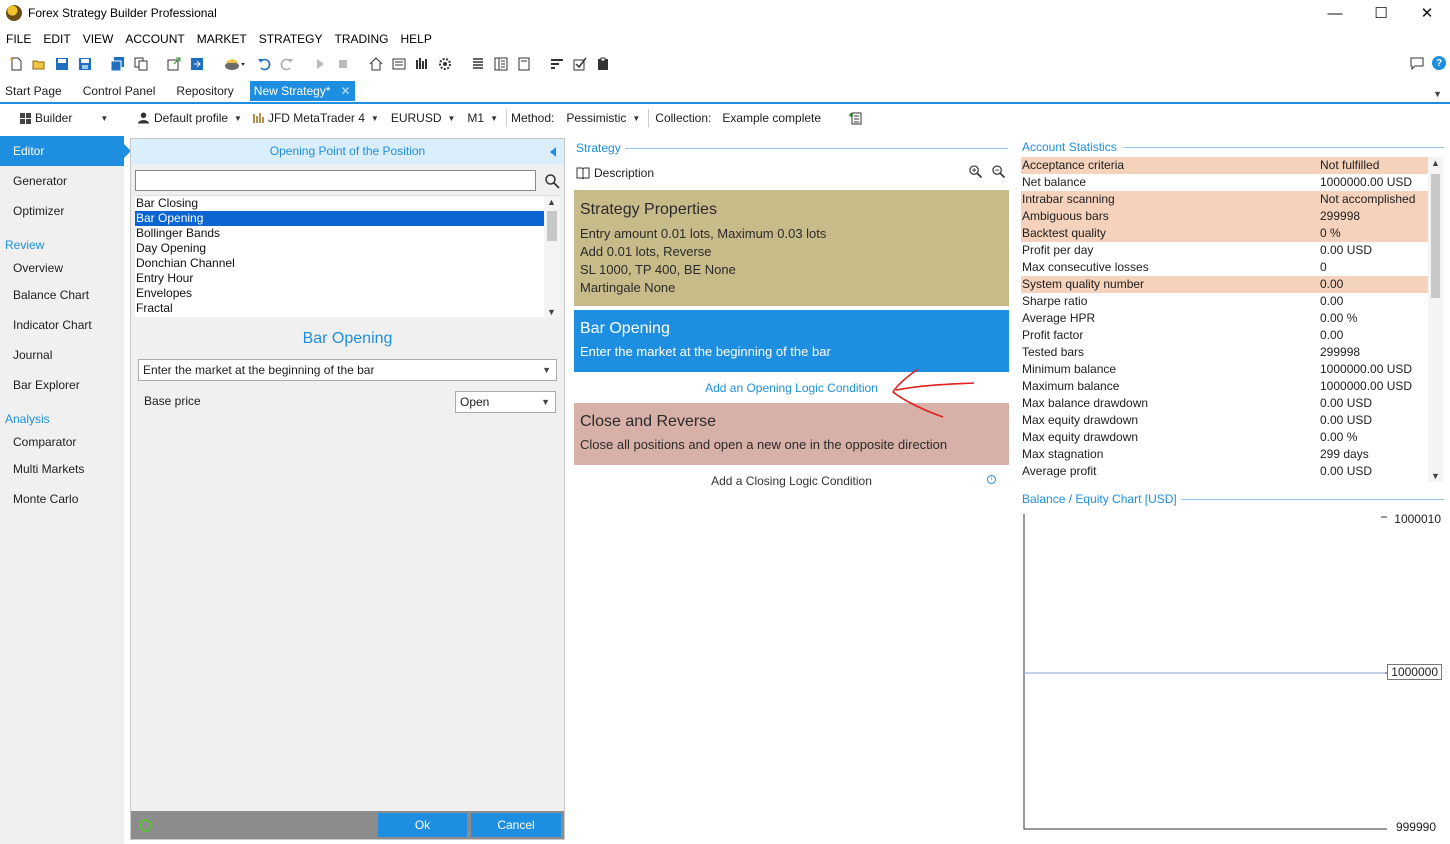  I want to click on nav-comparator: Comparator, so click(62, 442).